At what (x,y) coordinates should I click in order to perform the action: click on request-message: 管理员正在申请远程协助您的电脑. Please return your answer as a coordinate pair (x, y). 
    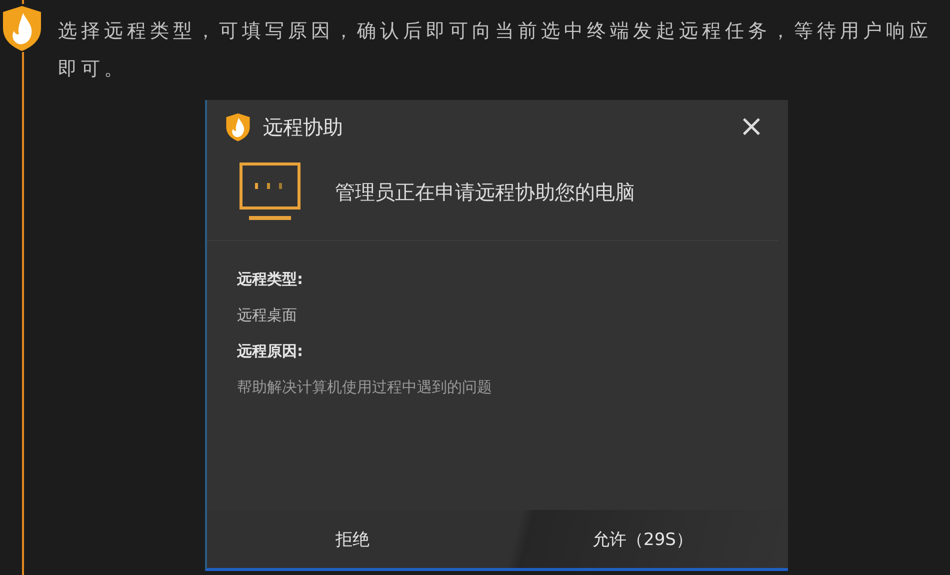
    Looking at the image, I should click on (485, 192).